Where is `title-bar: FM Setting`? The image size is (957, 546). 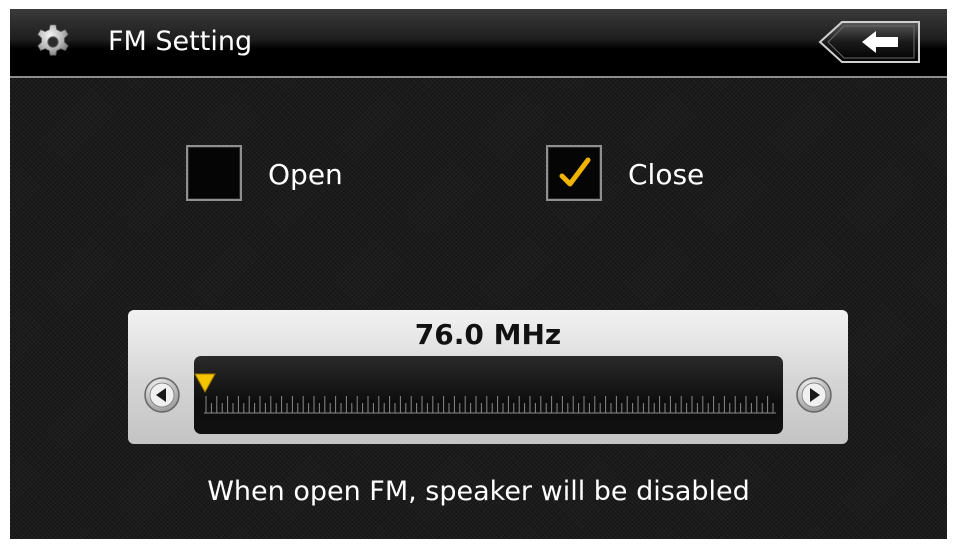 title-bar: FM Setting is located at coordinates (478, 43).